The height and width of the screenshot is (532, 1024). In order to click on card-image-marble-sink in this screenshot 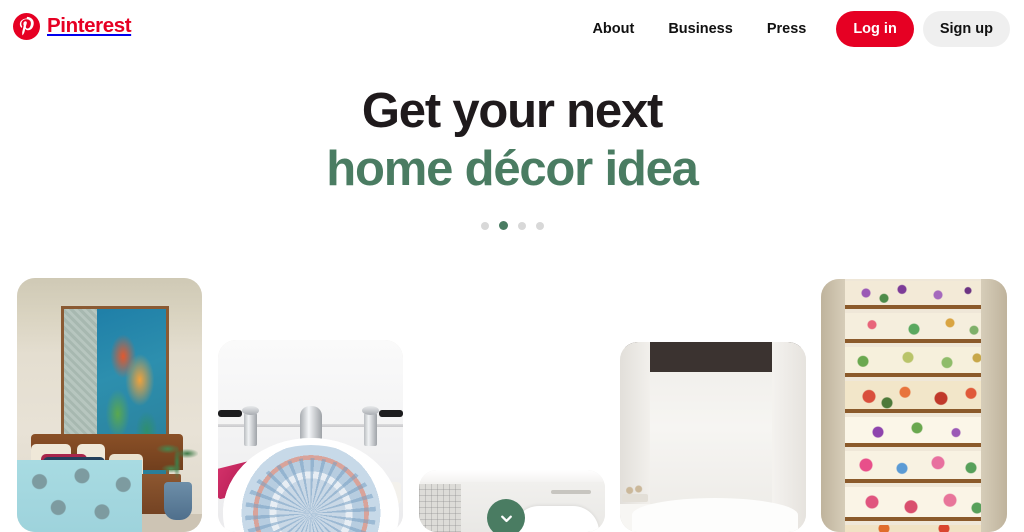, I will do `click(310, 436)`.